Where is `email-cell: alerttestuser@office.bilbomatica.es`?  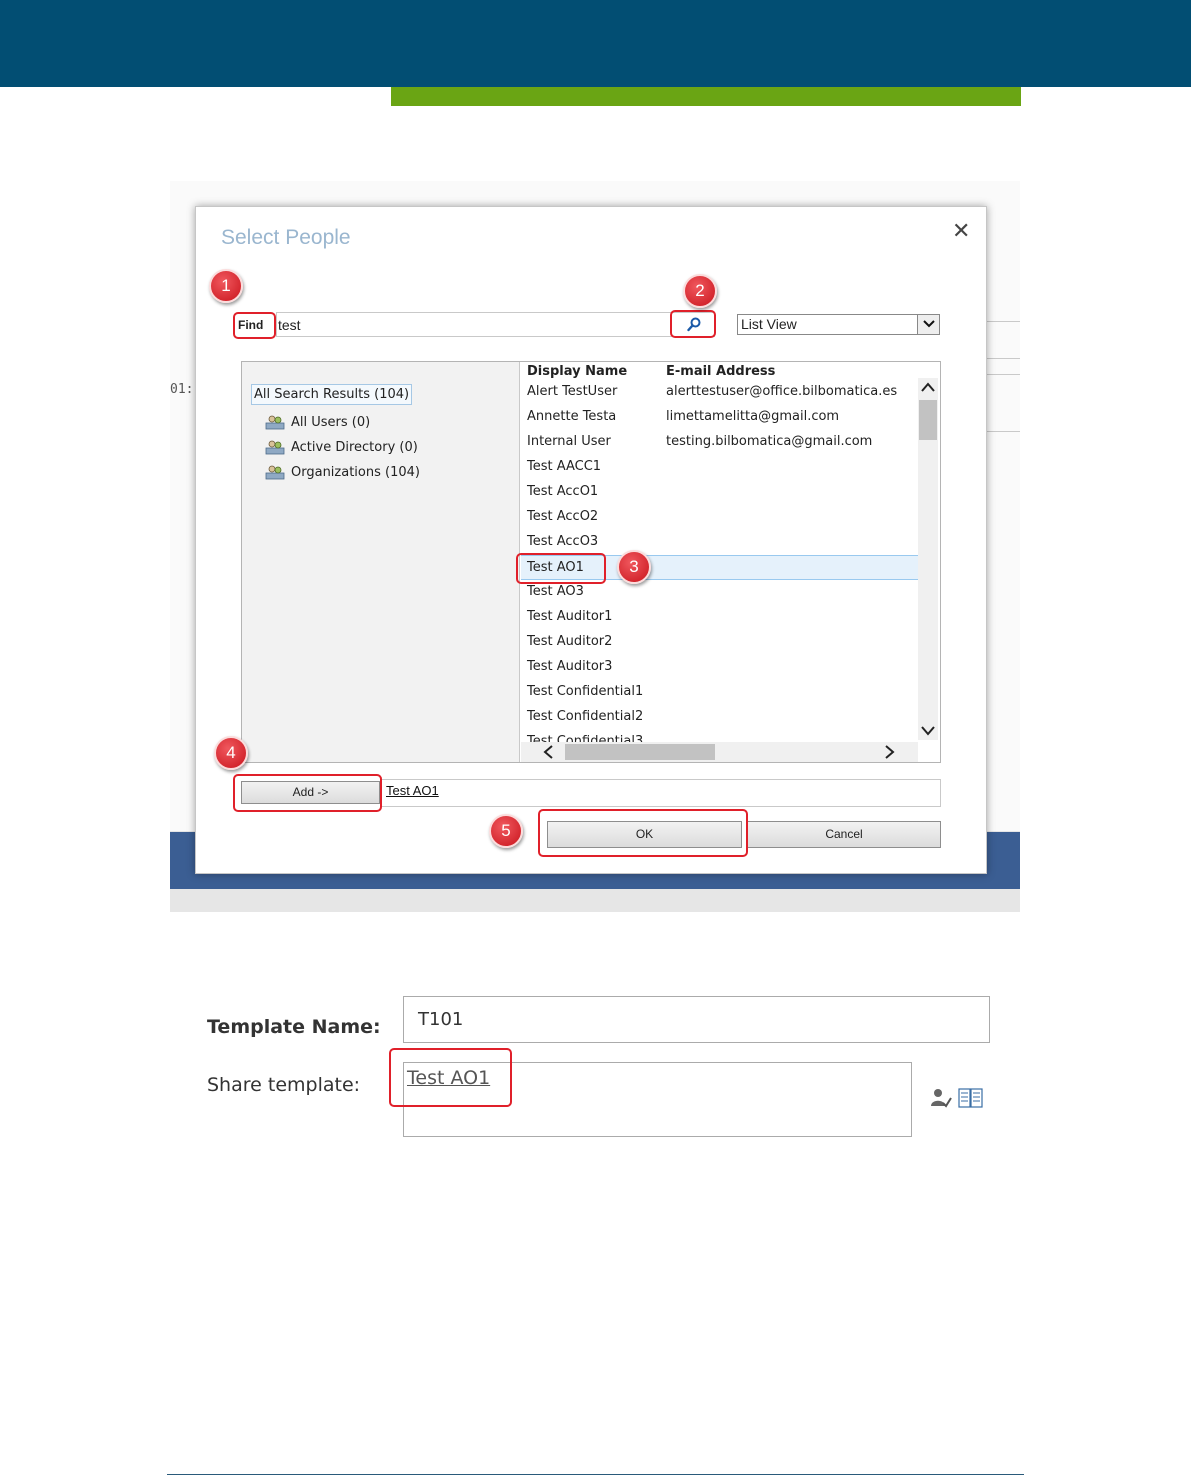 email-cell: alerttestuser@office.bilbomatica.es is located at coordinates (782, 391).